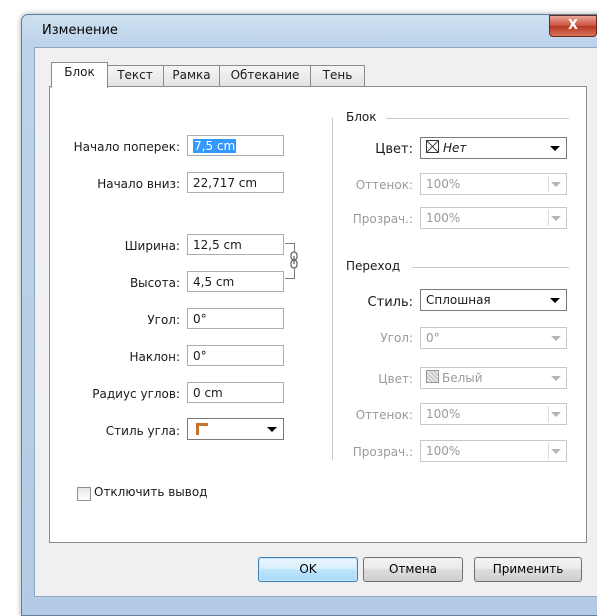 The height and width of the screenshot is (616, 597). Describe the element at coordinates (235, 244) in the screenshot. I see `width-input: 12,5 cm` at that location.